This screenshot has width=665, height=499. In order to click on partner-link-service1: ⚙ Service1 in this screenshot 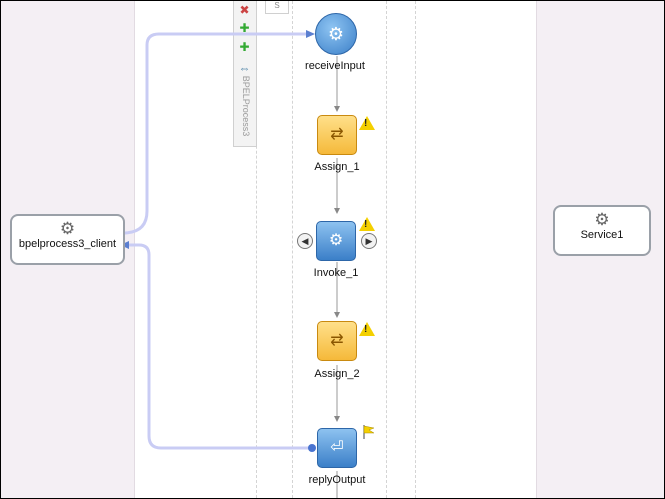, I will do `click(602, 230)`.